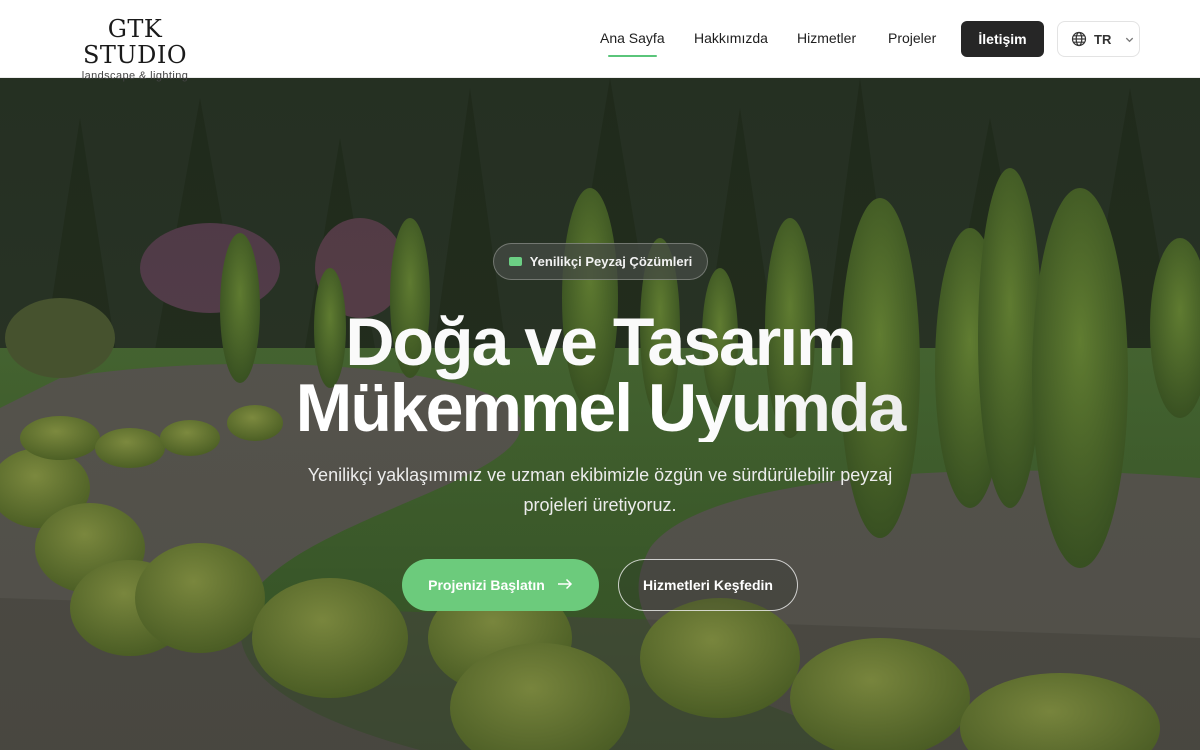 The width and height of the screenshot is (1200, 750). I want to click on language-selector: TR, so click(1098, 39).